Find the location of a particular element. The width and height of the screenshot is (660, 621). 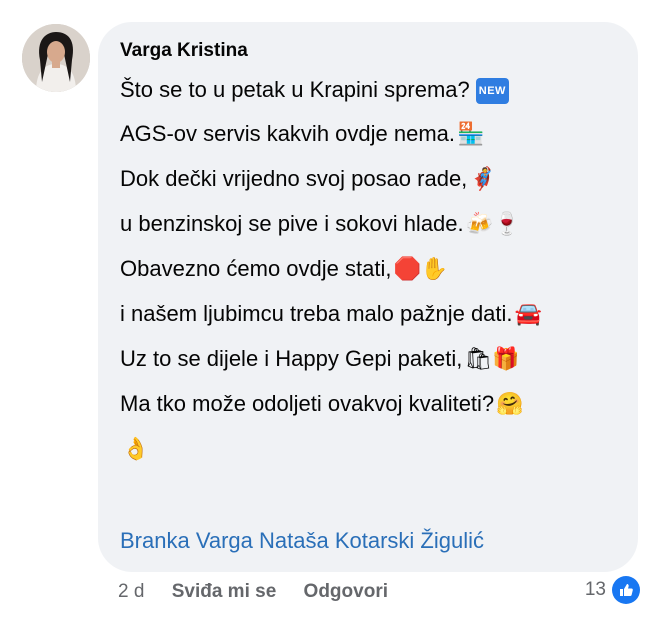

comment-line-5: Obavezno ćemo ovdje stati,🛑✋ is located at coordinates (284, 269).